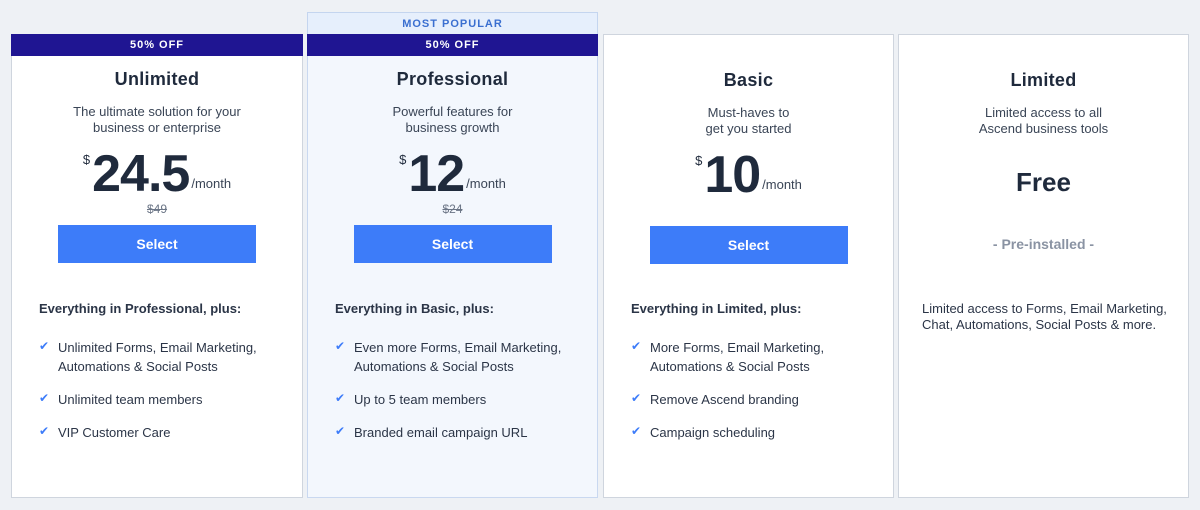 This screenshot has width=1200, height=510. Describe the element at coordinates (716, 308) in the screenshot. I see `features-heading: Everything in Limited, plus:` at that location.